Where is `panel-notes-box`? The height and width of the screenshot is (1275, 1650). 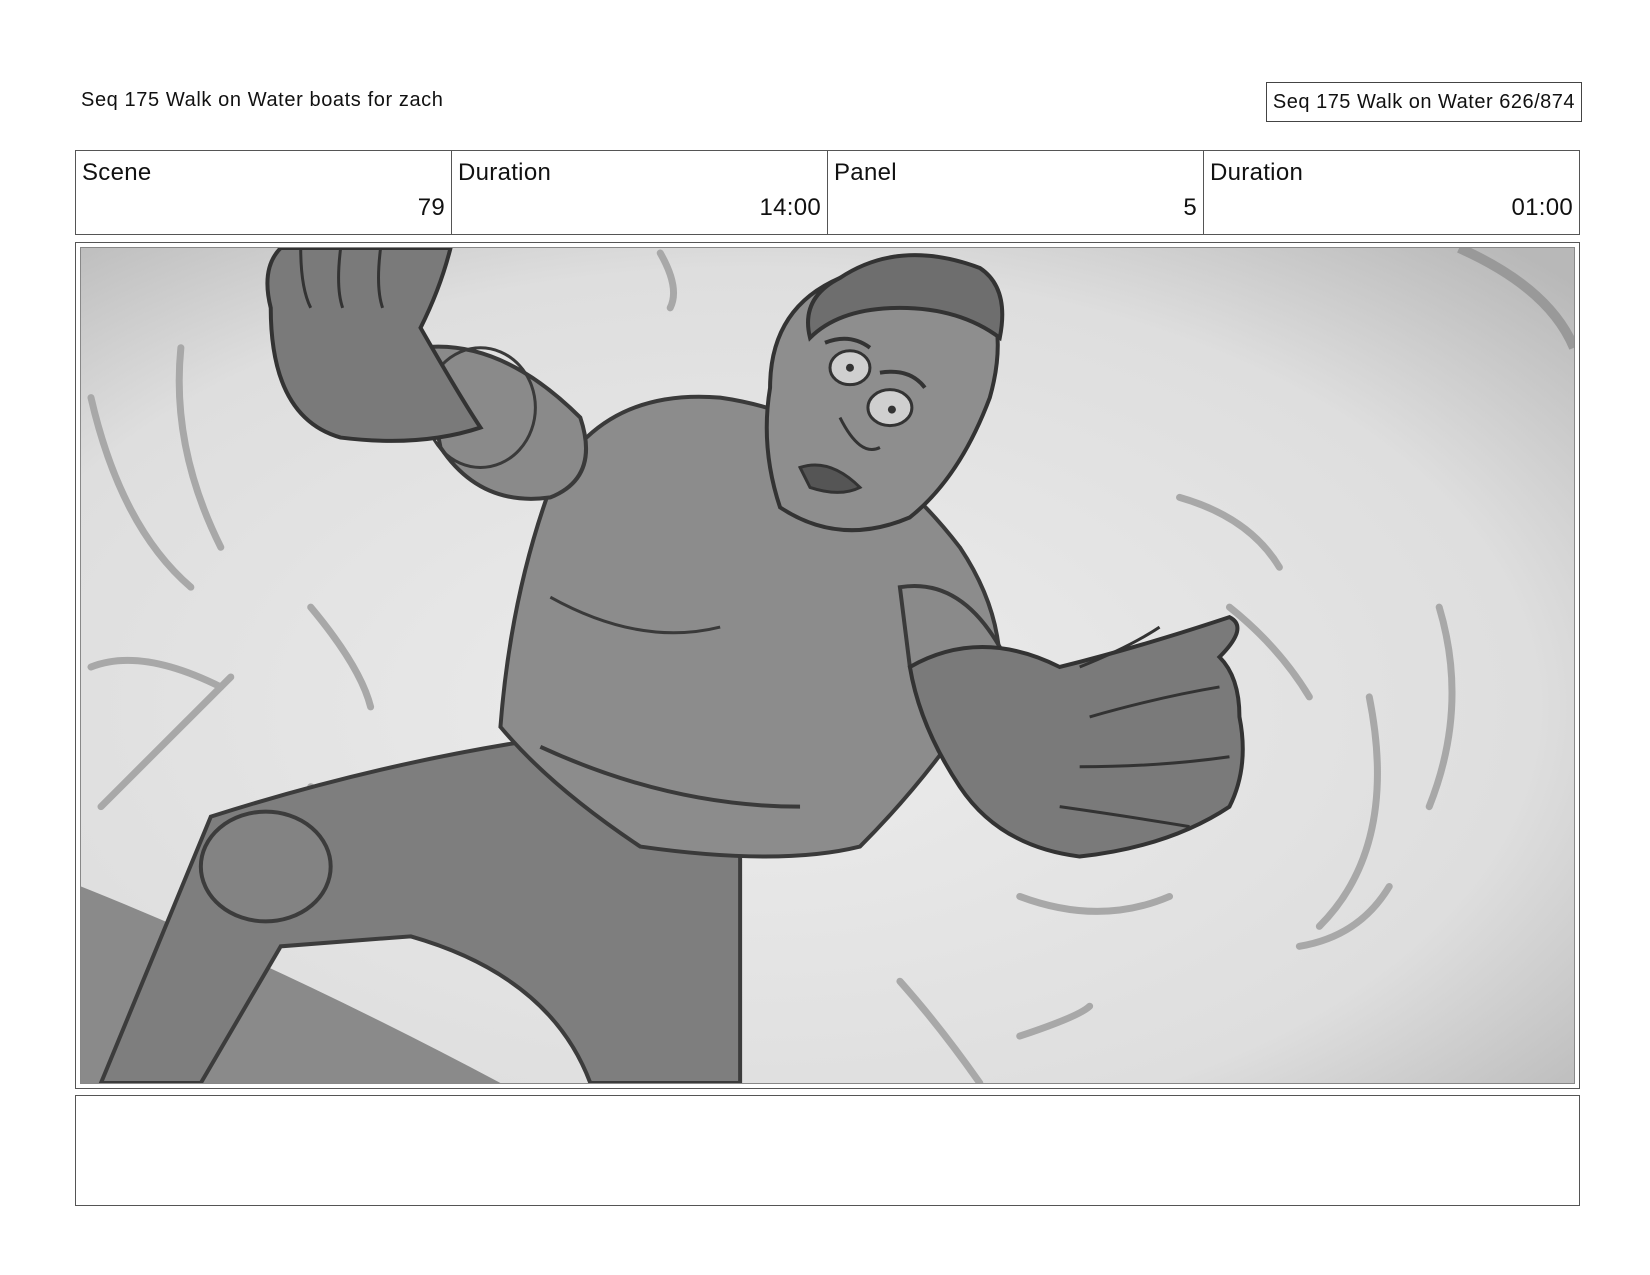
panel-notes-box is located at coordinates (827, 1150).